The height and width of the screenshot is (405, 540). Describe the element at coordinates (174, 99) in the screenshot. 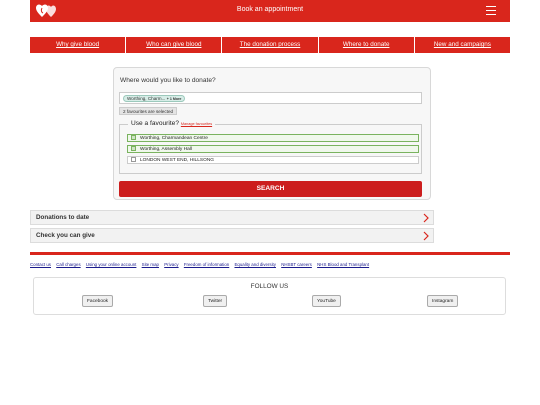

I see `chip-more: + 1 More` at that location.